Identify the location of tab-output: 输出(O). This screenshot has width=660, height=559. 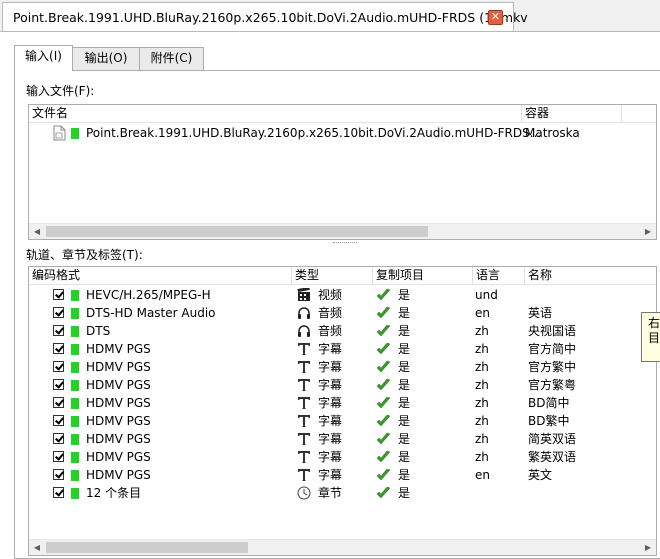
(106, 58).